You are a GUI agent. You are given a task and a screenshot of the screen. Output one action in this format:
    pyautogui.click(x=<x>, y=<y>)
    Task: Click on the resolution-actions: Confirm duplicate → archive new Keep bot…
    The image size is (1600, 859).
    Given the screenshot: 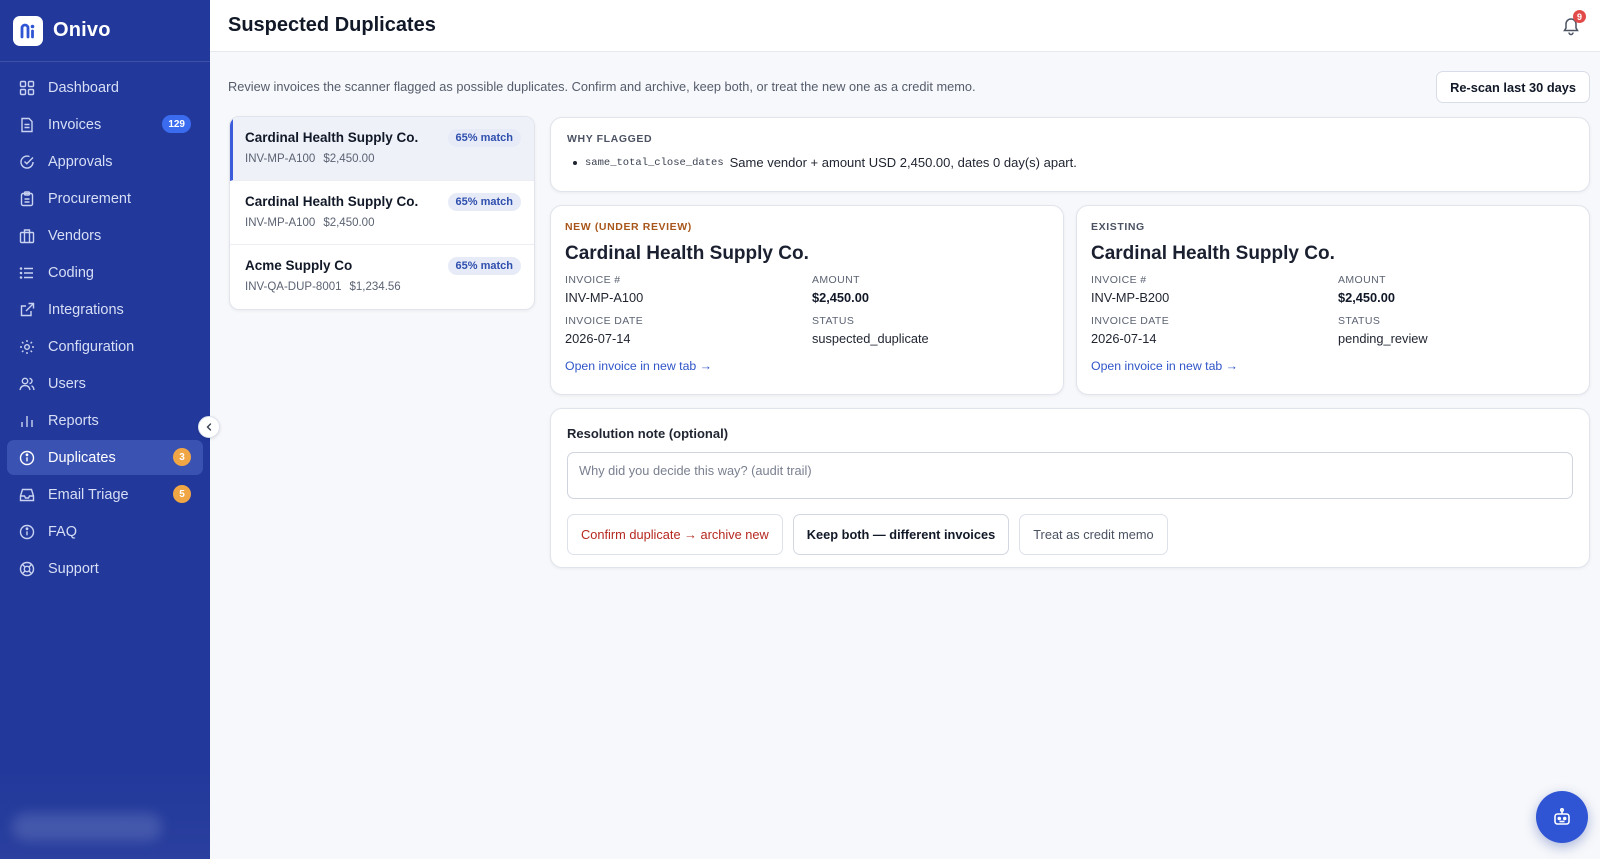 What is the action you would take?
    pyautogui.click(x=1070, y=534)
    